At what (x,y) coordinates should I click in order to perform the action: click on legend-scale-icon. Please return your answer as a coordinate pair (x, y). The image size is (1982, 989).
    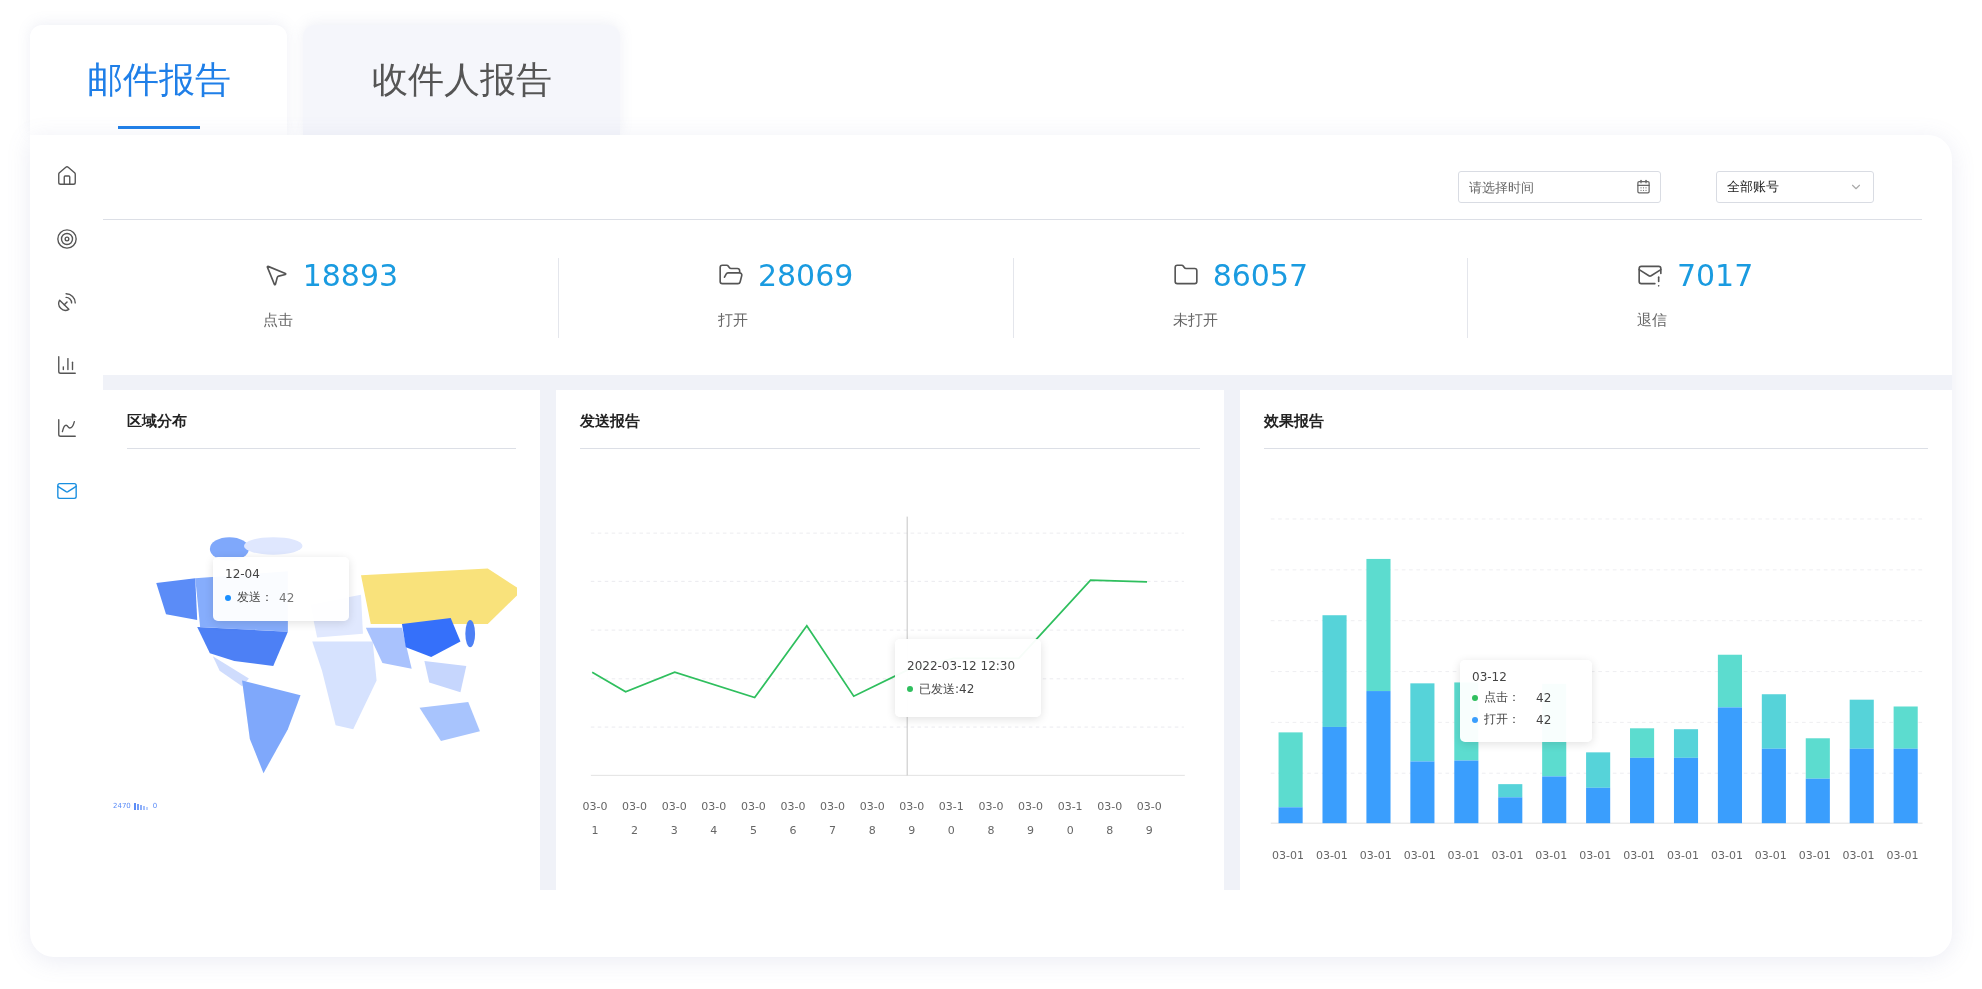
    Looking at the image, I should click on (141, 806).